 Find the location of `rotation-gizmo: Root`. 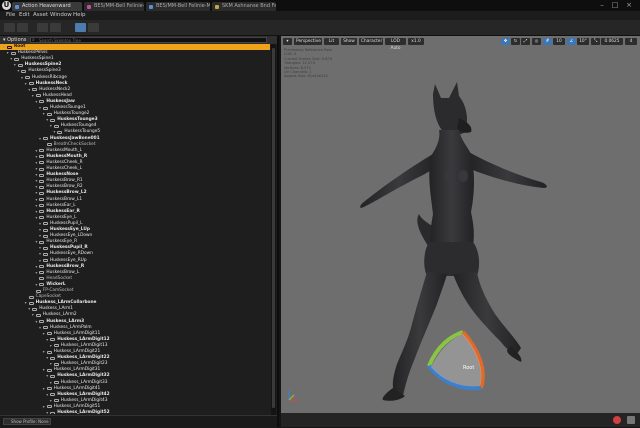

rotation-gizmo: Root is located at coordinates (456, 360).